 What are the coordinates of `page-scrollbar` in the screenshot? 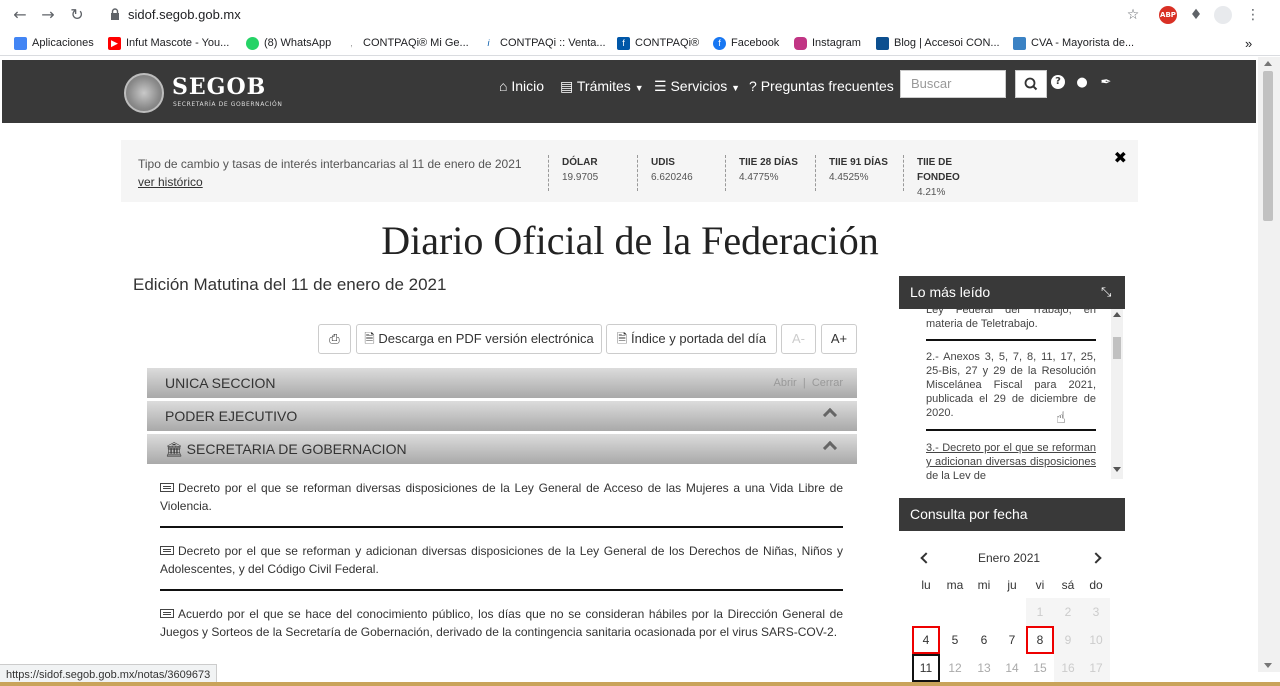 It's located at (1269, 364).